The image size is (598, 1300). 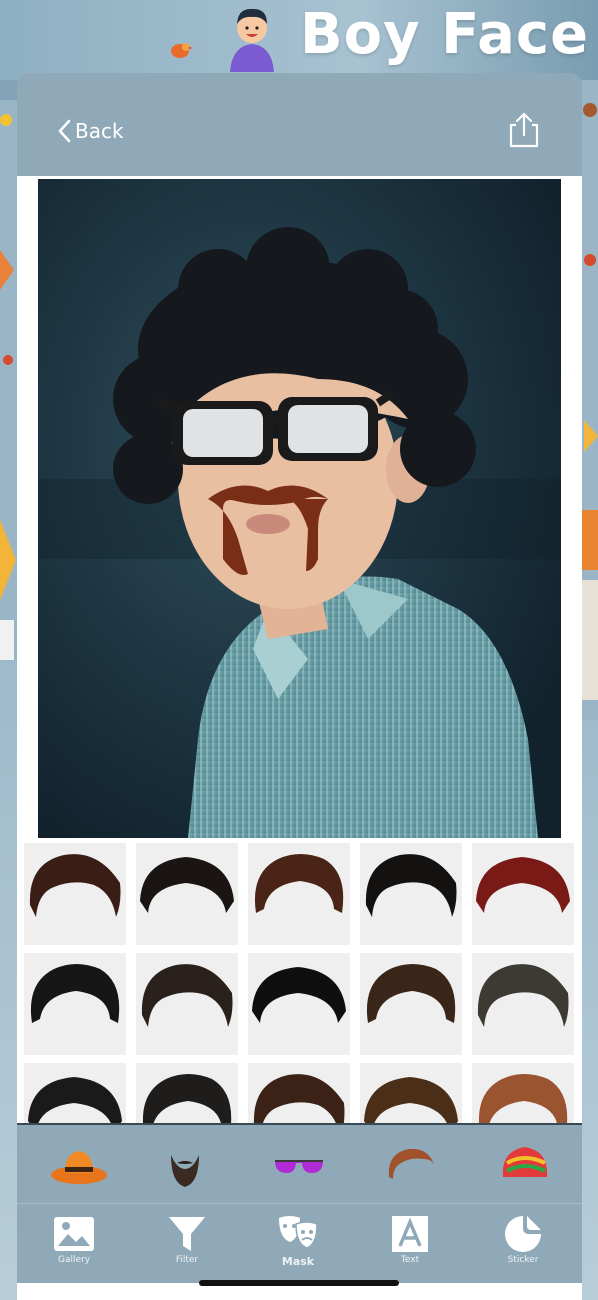 What do you see at coordinates (410, 1234) in the screenshot?
I see `text-icon` at bounding box center [410, 1234].